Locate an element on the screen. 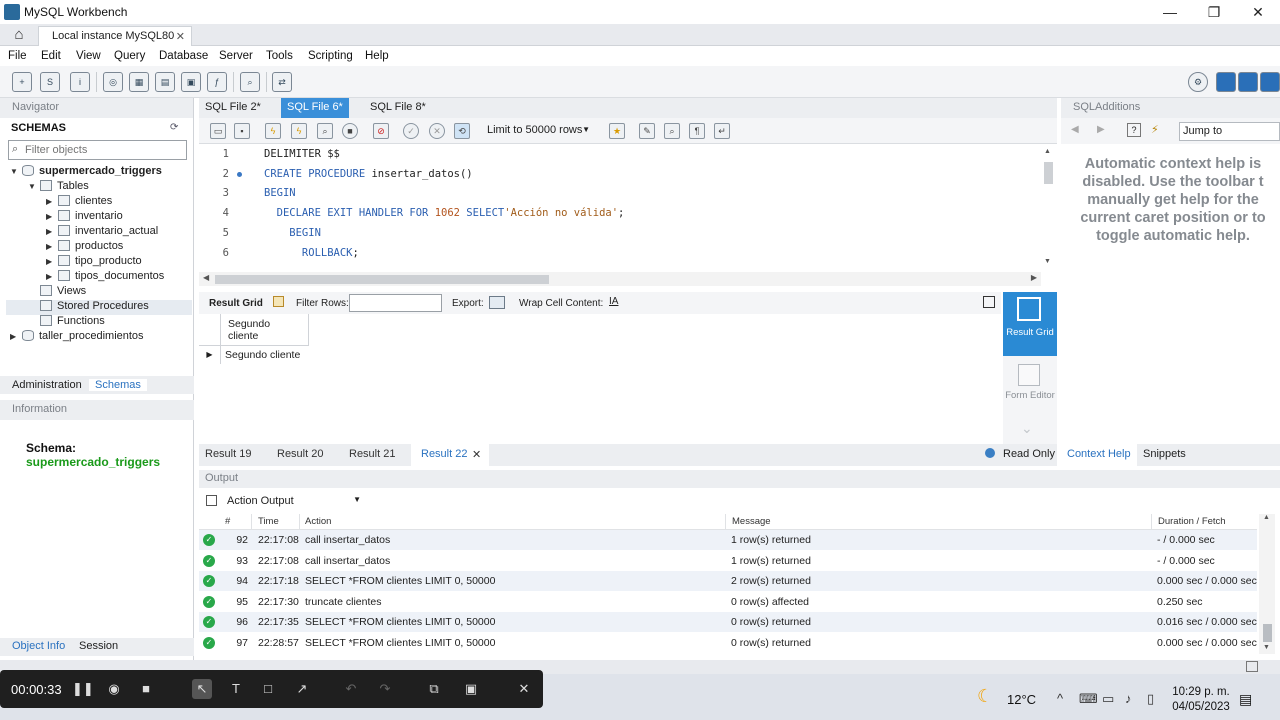 The width and height of the screenshot is (1280, 720). menu-file: File is located at coordinates (17, 56).